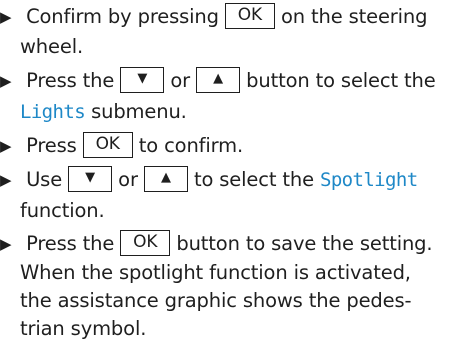 This screenshot has height=346, width=462. What do you see at coordinates (368, 180) in the screenshot?
I see `spotlight-function-label: Spotlight` at bounding box center [368, 180].